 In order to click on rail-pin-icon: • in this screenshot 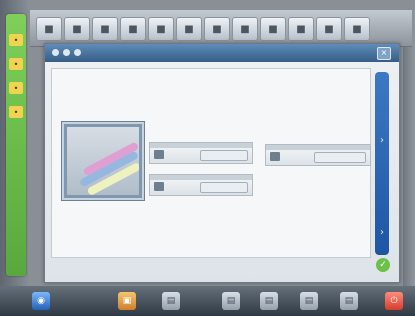, I will do `click(16, 40)`.